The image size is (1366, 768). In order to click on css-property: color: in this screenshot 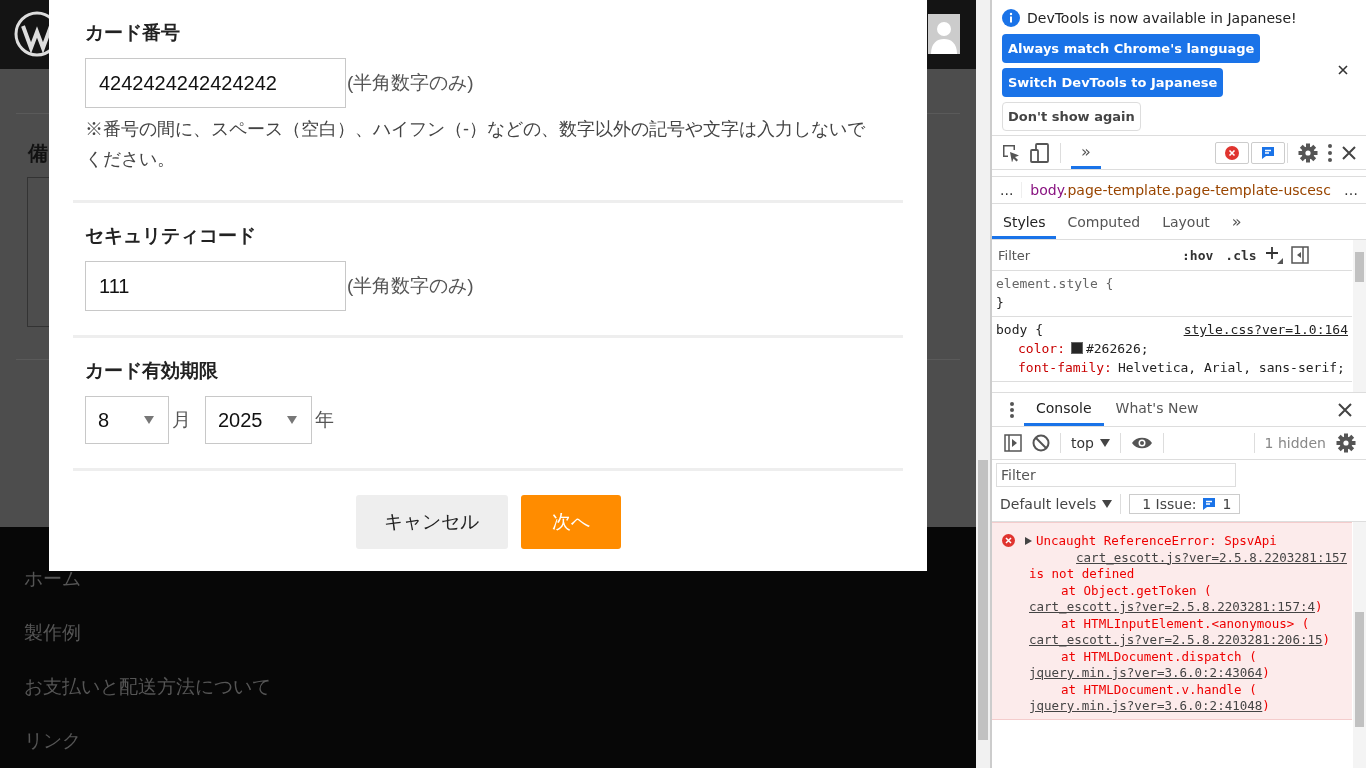, I will do `click(1041, 348)`.